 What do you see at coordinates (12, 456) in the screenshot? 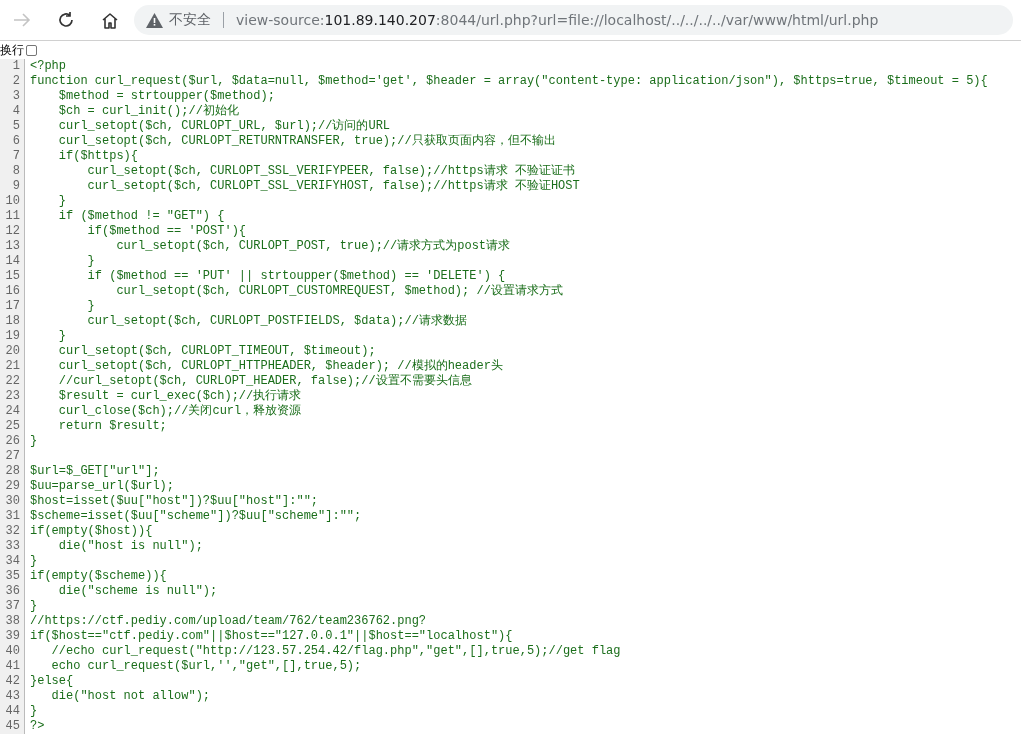
I see `line-number: 27` at bounding box center [12, 456].